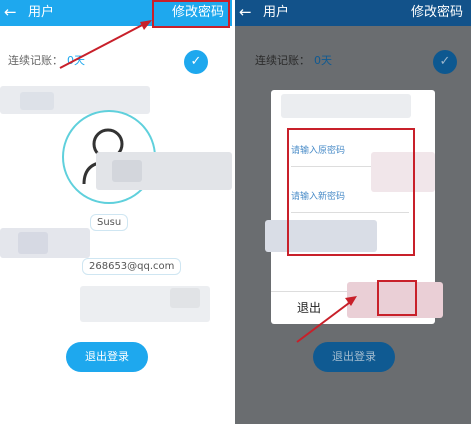  I want to click on username-label: Susu, so click(109, 222).